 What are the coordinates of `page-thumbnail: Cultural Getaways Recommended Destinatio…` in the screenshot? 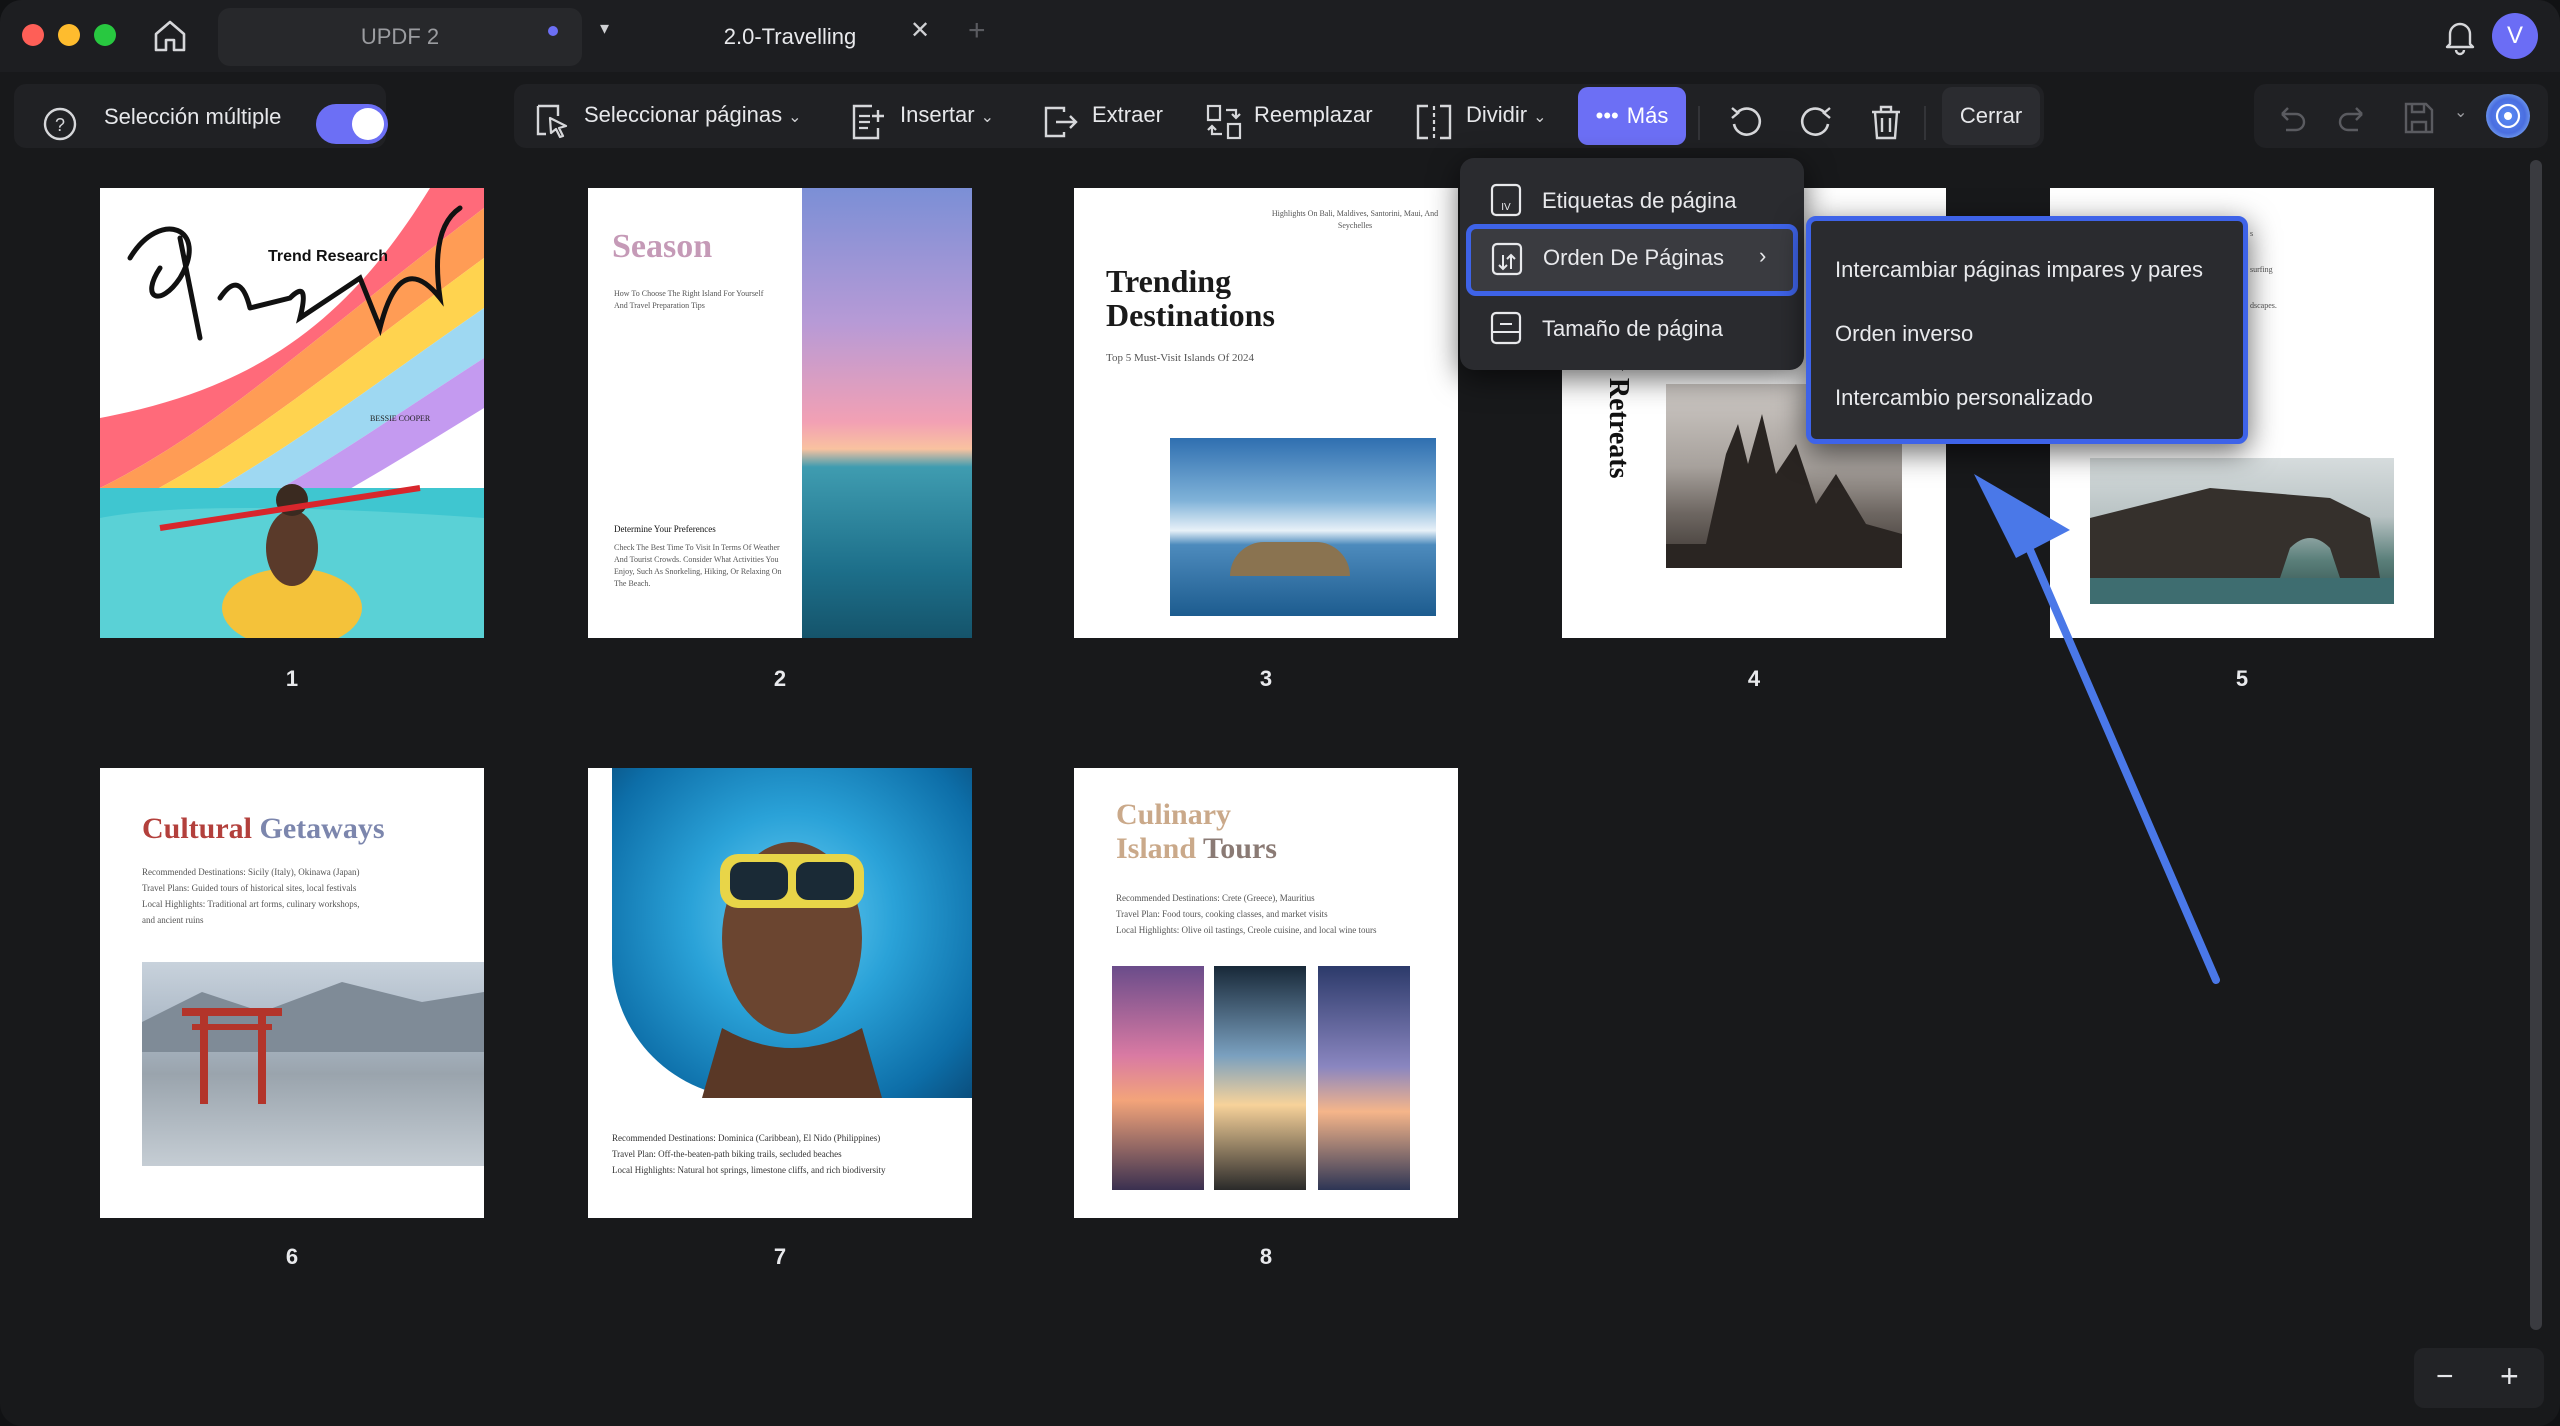 It's located at (292, 993).